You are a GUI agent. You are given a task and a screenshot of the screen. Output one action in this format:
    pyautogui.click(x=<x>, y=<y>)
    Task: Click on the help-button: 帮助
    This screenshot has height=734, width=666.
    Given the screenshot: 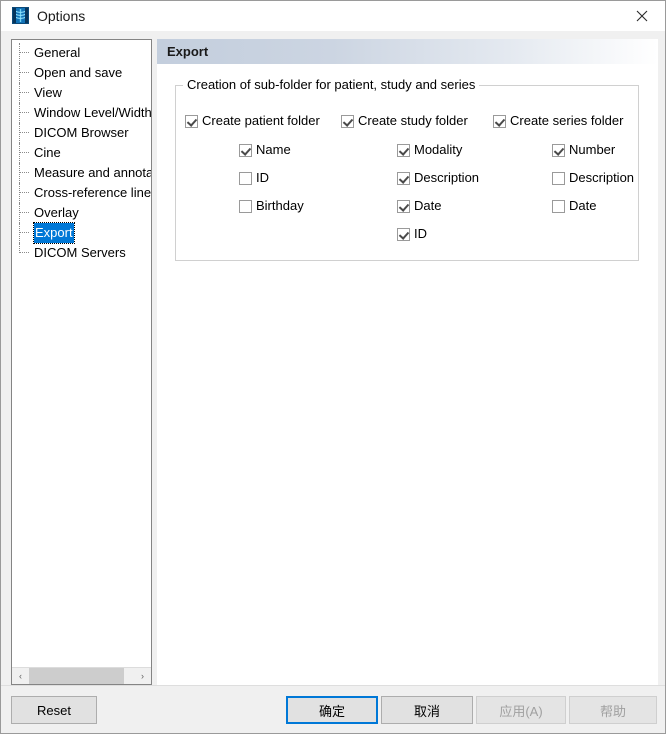 What is the action you would take?
    pyautogui.click(x=613, y=710)
    